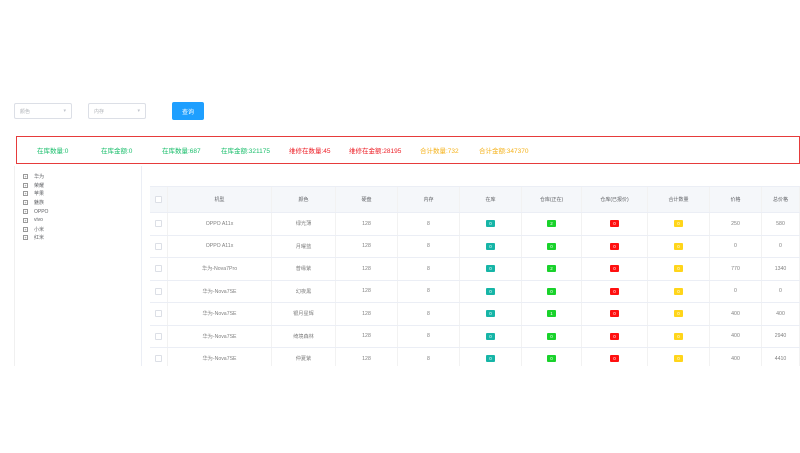 This screenshot has width=800, height=453. I want to click on stat-item: 维修在金额:28195, so click(375, 151).